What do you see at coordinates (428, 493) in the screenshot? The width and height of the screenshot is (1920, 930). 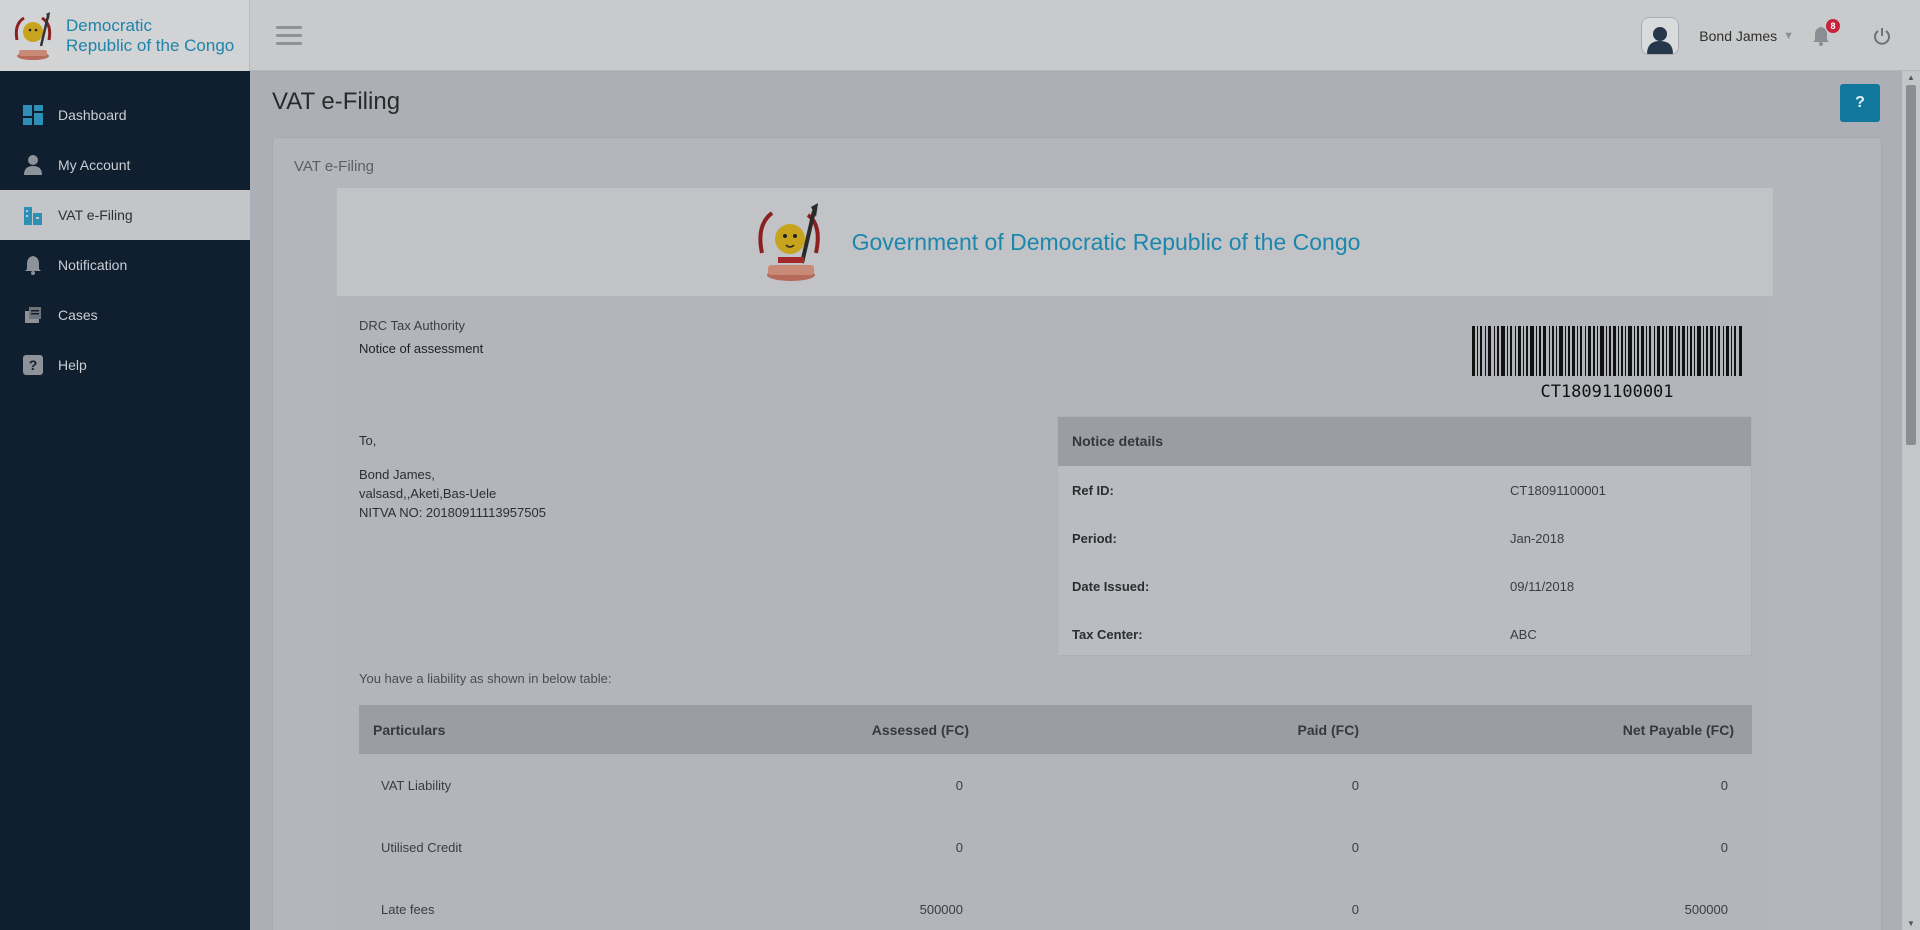 I see `recipient-address-line: valsasd,,Aketi,Bas-Uele` at bounding box center [428, 493].